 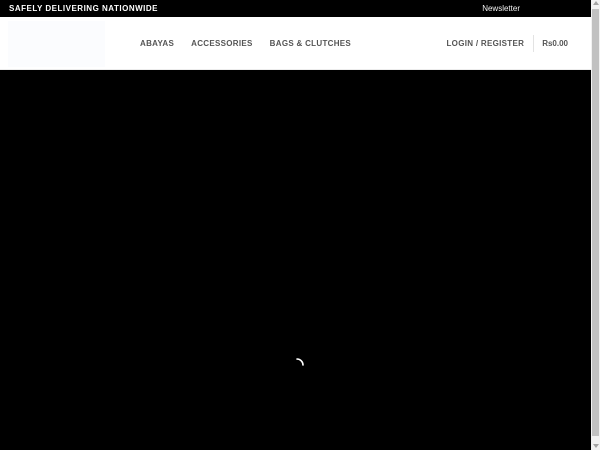 I want to click on vertical-scrollbar, so click(x=595, y=225).